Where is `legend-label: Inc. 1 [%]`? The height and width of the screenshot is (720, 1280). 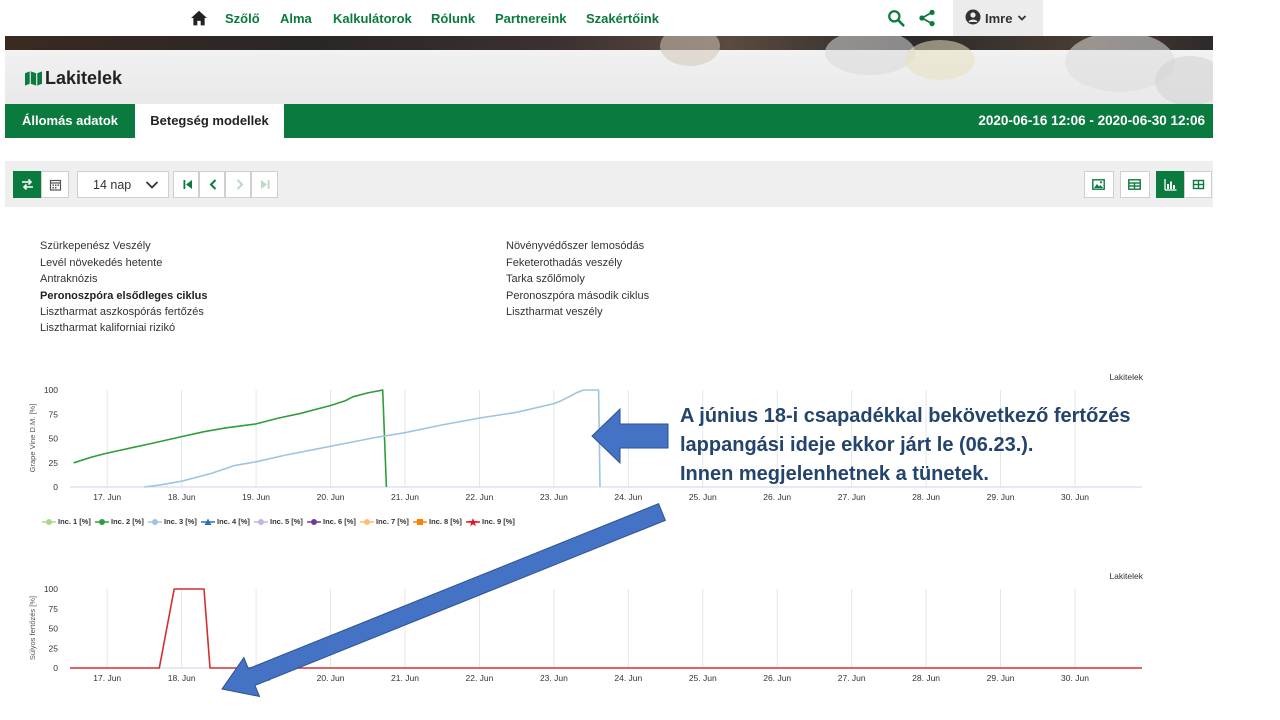 legend-label: Inc. 1 [%] is located at coordinates (74, 521).